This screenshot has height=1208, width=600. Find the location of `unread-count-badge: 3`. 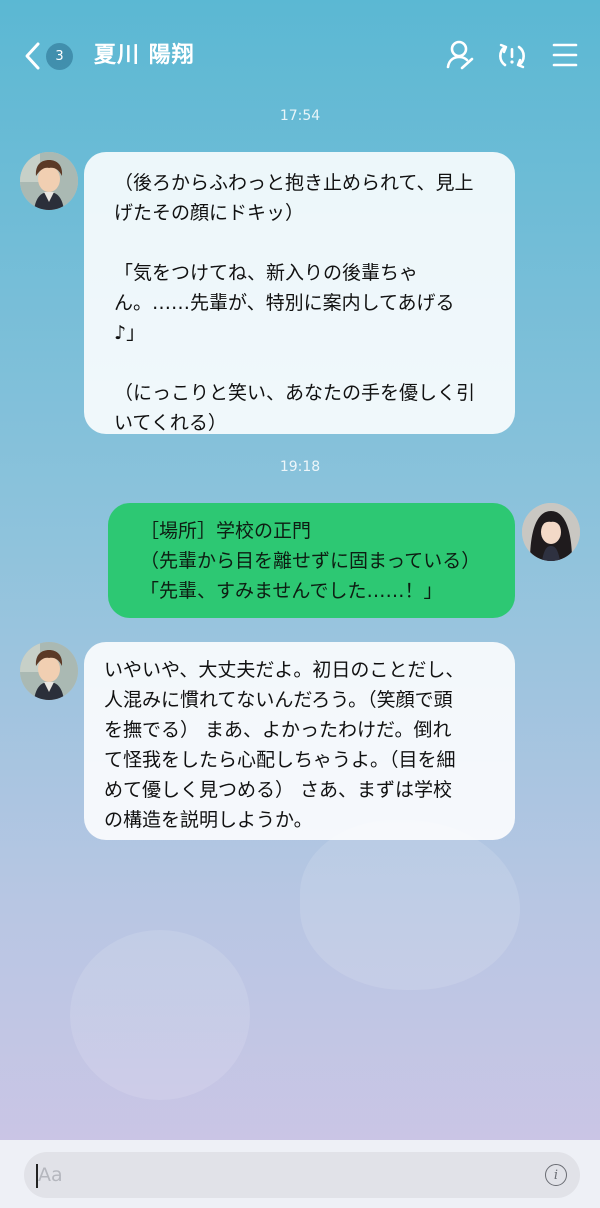

unread-count-badge: 3 is located at coordinates (59, 56).